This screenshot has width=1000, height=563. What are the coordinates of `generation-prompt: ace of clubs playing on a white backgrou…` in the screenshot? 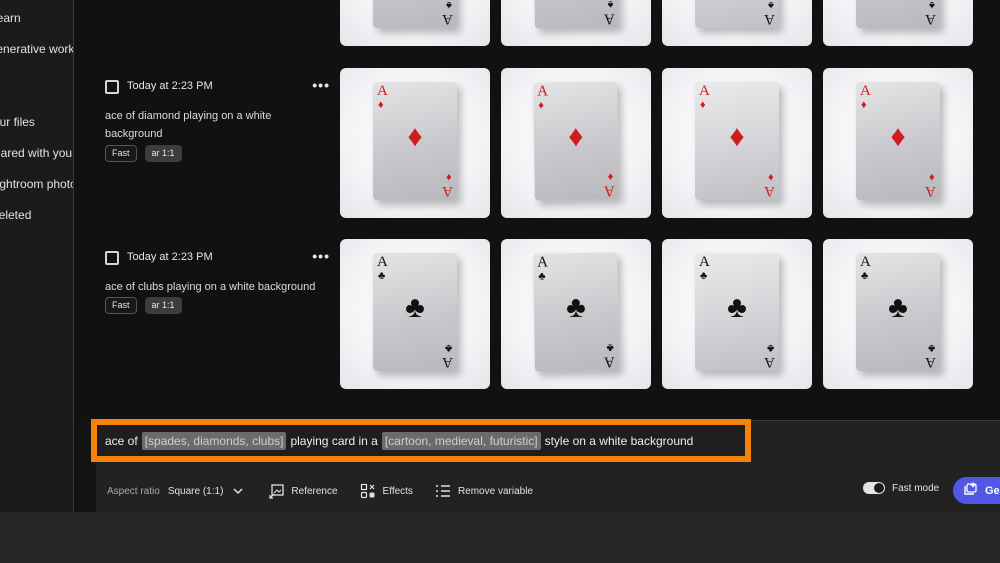 It's located at (210, 287).